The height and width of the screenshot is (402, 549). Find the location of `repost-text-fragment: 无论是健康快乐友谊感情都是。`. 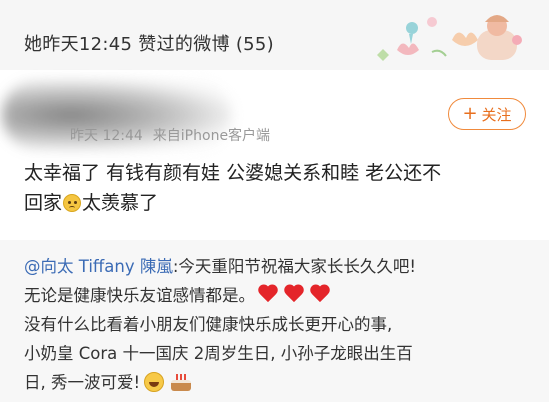

repost-text-fragment: 无论是健康快乐友谊感情都是。 is located at coordinates (139, 295).